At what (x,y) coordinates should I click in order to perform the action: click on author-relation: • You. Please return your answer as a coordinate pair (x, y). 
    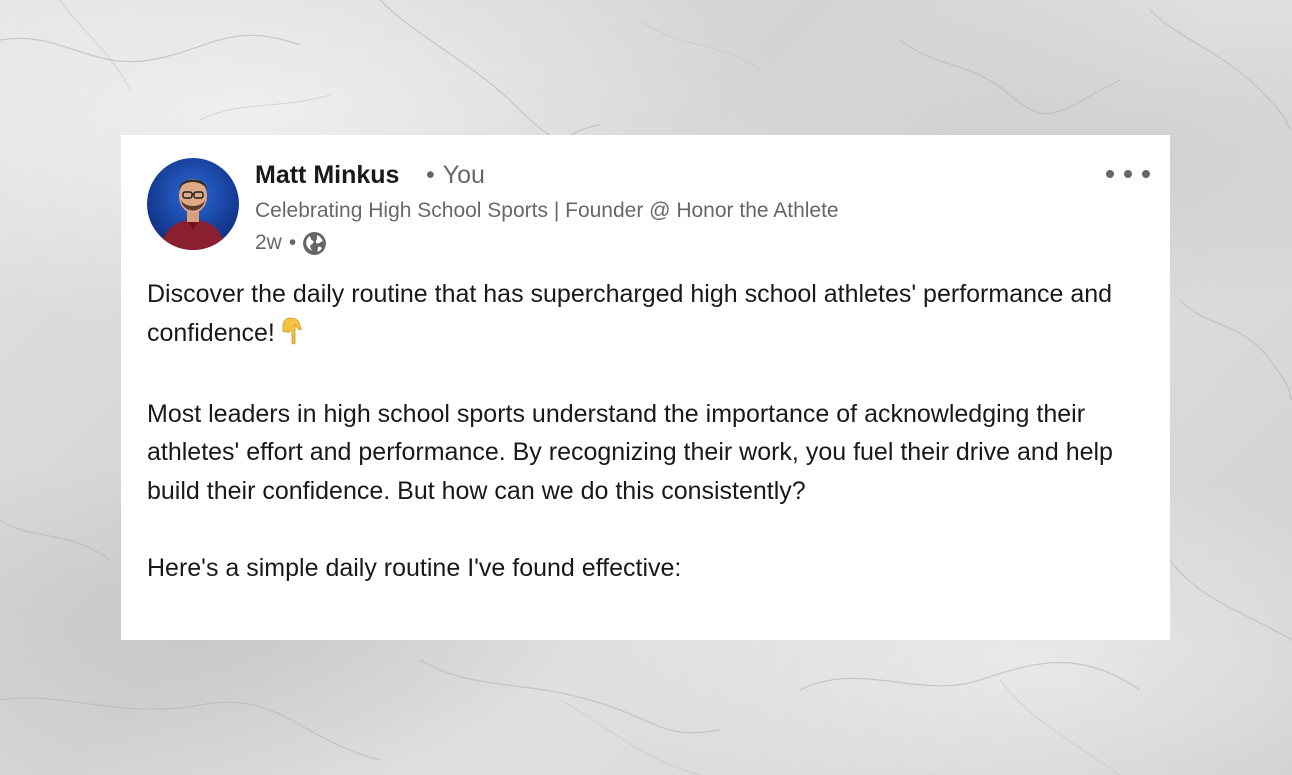
    Looking at the image, I should click on (455, 175).